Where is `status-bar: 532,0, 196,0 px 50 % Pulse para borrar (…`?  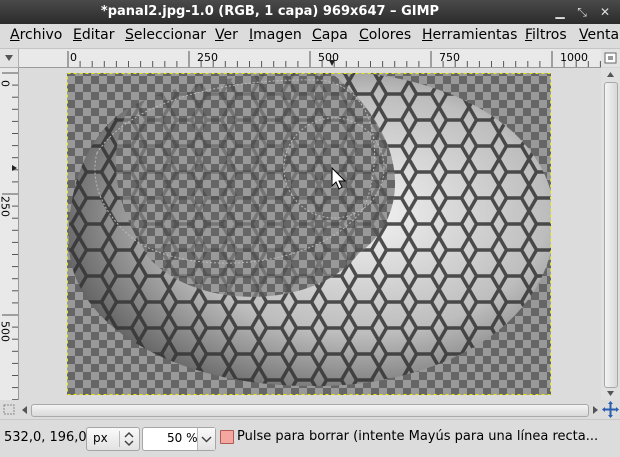
status-bar: 532,0, 196,0 px 50 % Pulse para borrar (… is located at coordinates (310, 438).